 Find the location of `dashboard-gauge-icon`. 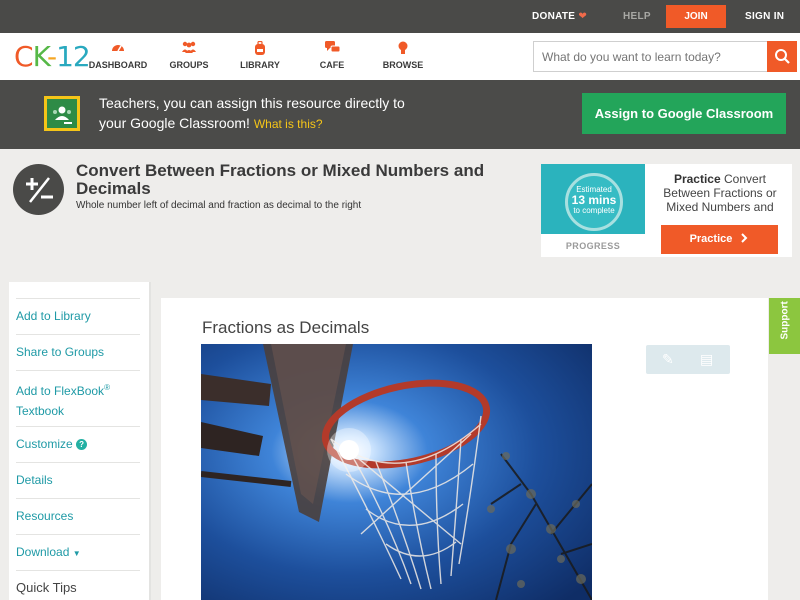

dashboard-gauge-icon is located at coordinates (118, 49).